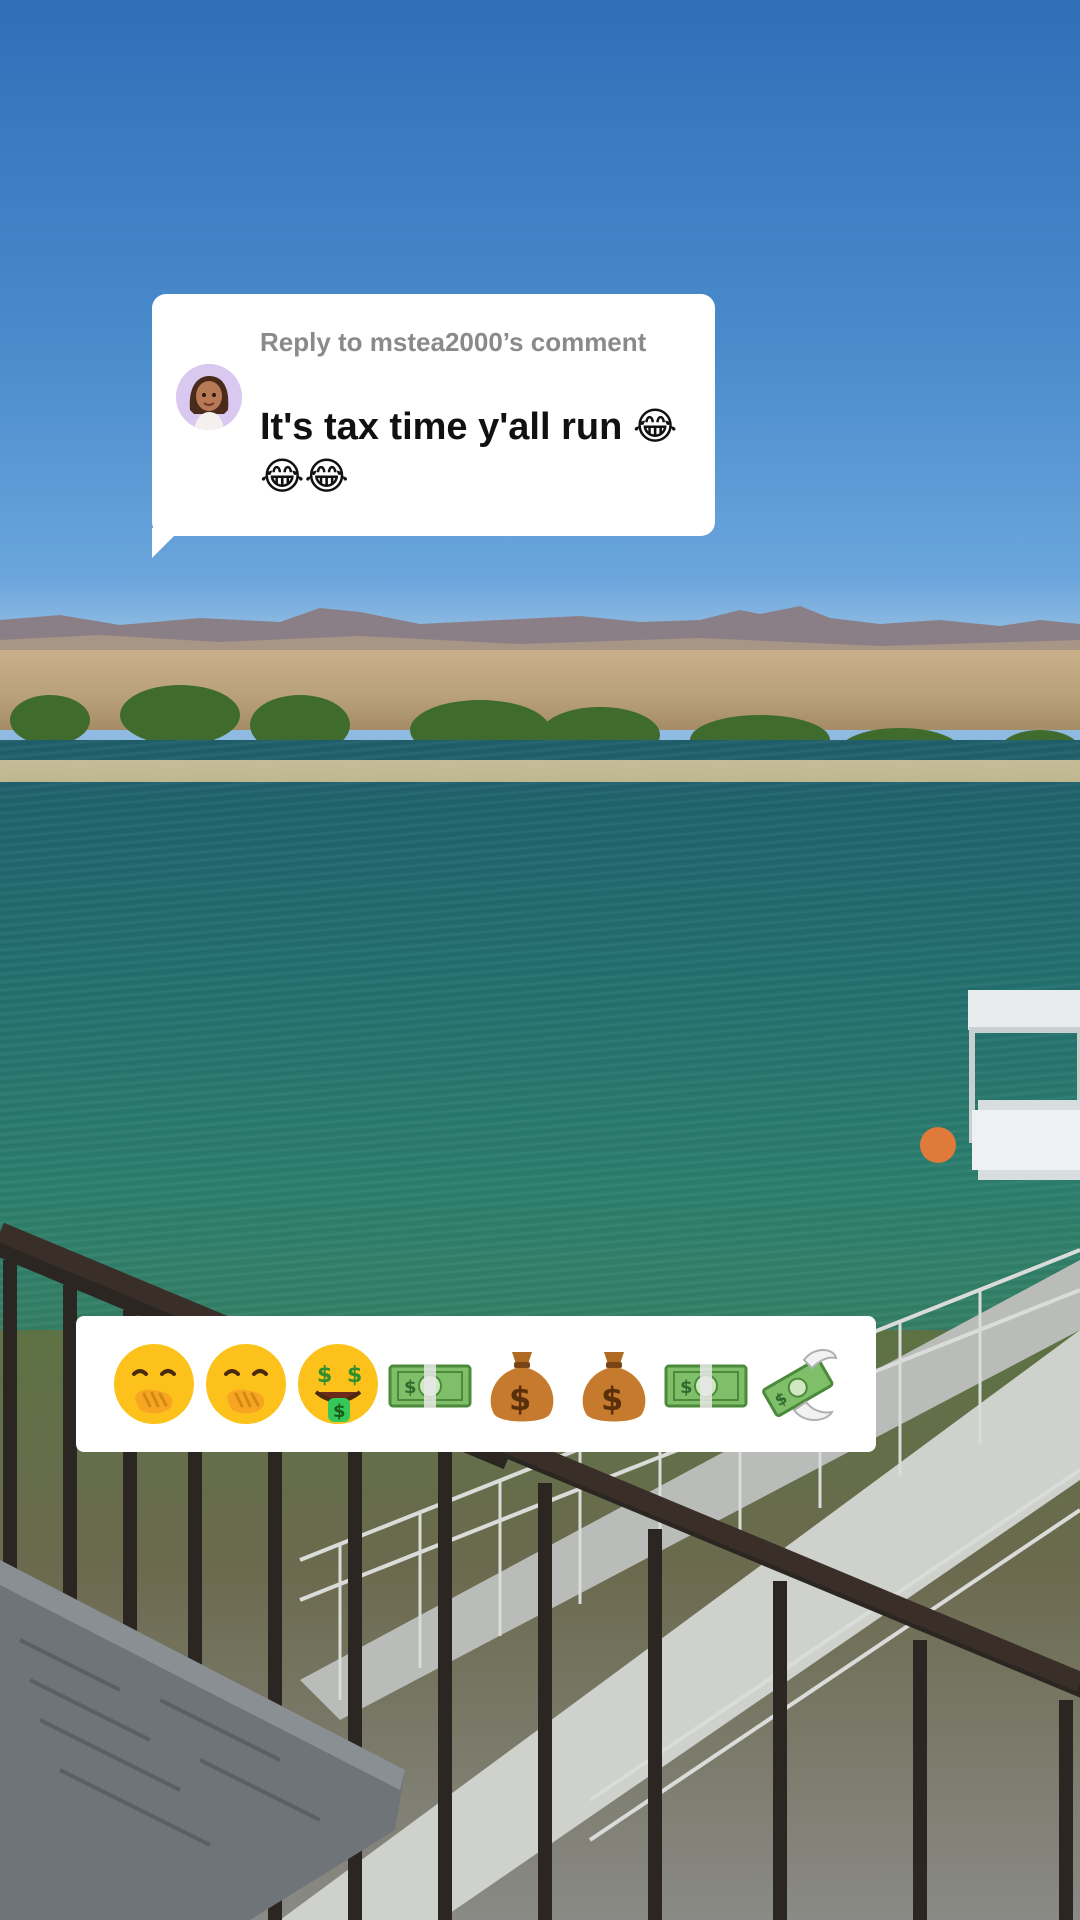 The width and height of the screenshot is (1080, 1920). I want to click on emoji-caption: $ $ $ $ $ $ $ $, so click(476, 1384).